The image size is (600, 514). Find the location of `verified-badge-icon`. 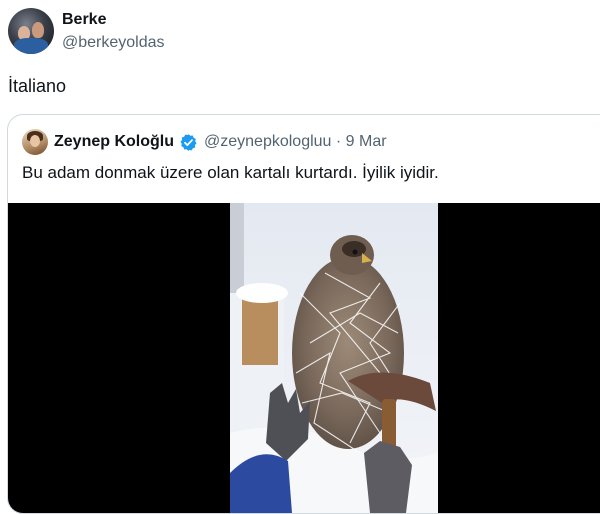

verified-badge-icon is located at coordinates (188, 142).